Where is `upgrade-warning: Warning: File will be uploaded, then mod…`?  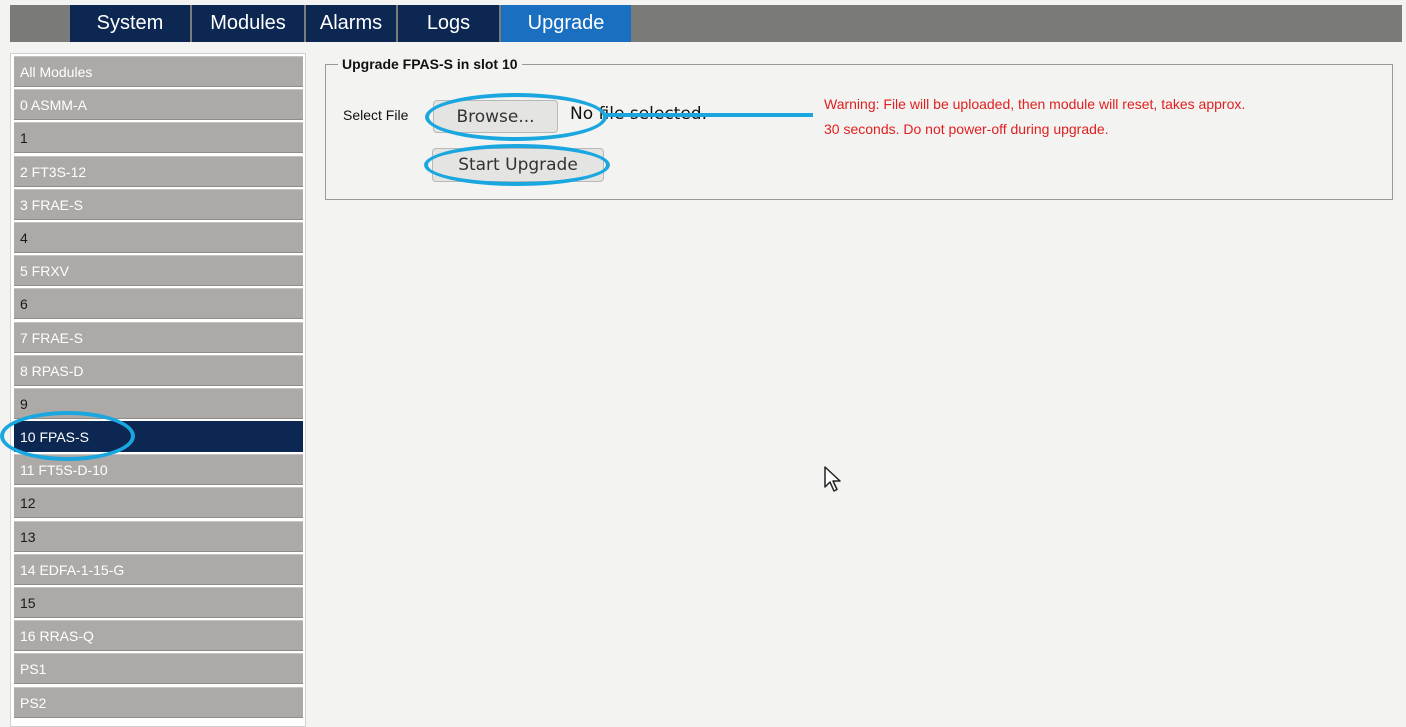 upgrade-warning: Warning: File will be uploaded, then mod… is located at coordinates (1104, 117).